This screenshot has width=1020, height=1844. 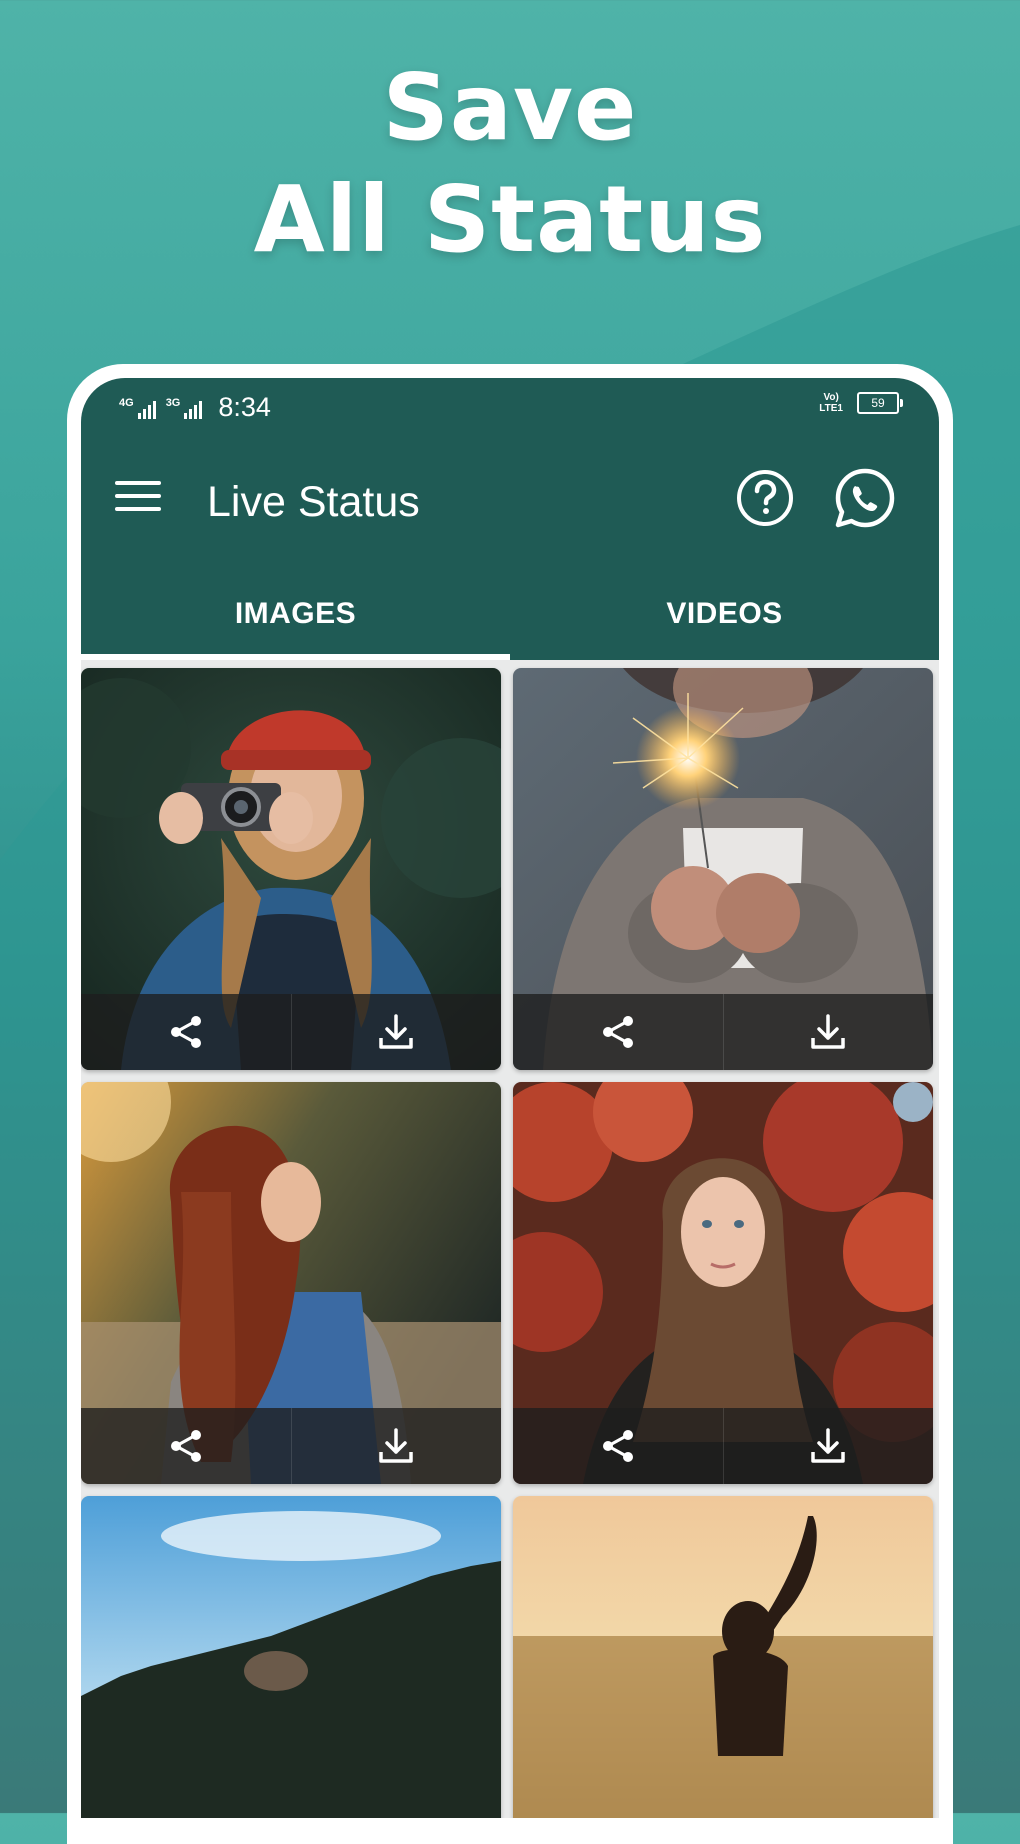 What do you see at coordinates (724, 614) in the screenshot?
I see `tab-videos: VIDEOS` at bounding box center [724, 614].